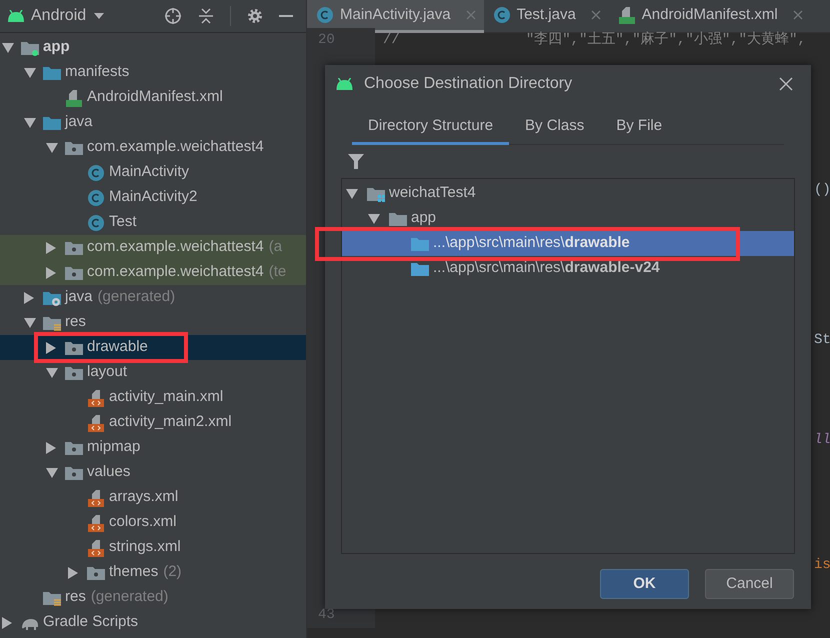 This screenshot has width=830, height=638. I want to click on tree-item: MainActivity2, so click(153, 197).